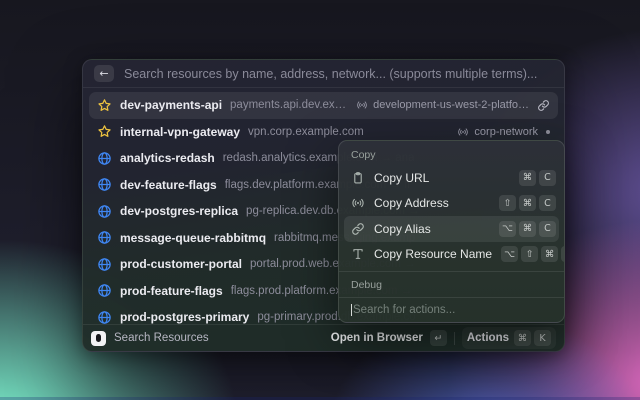 This screenshot has height=400, width=640. What do you see at coordinates (366, 285) in the screenshot?
I see `menu-section-debug: Debug` at bounding box center [366, 285].